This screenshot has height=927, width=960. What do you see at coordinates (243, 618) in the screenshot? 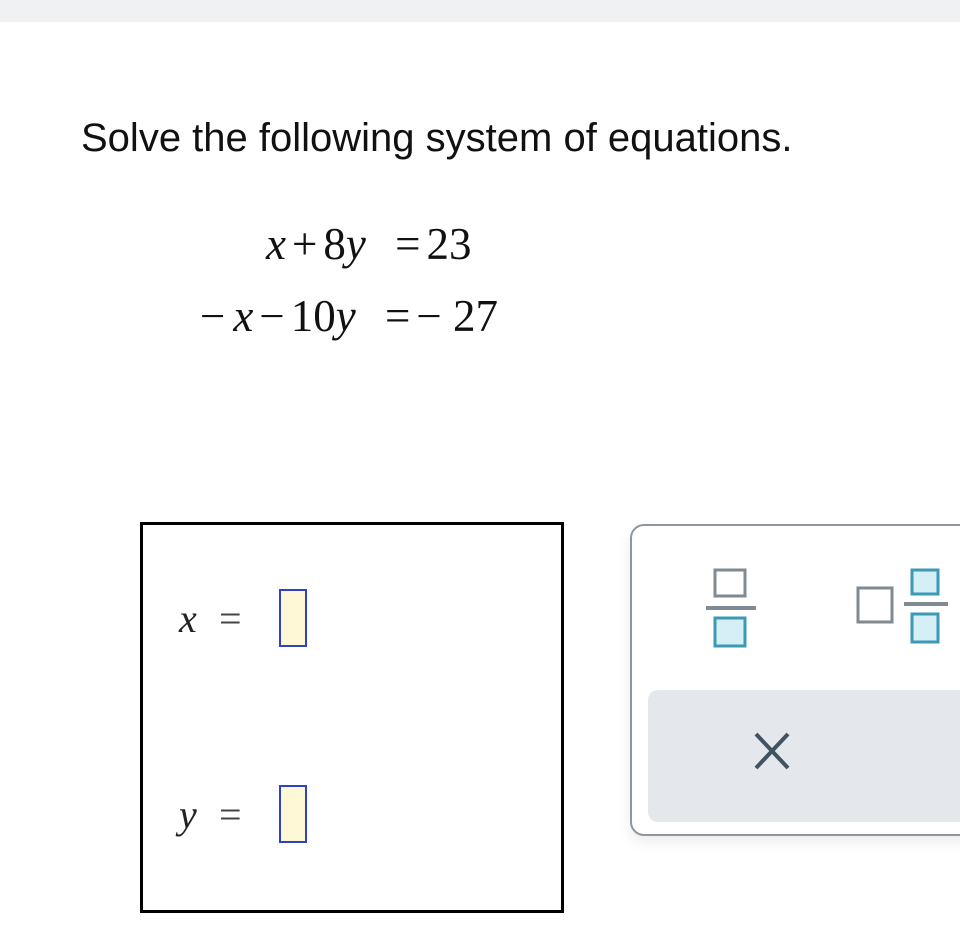
I see `answer-row-x: x =` at bounding box center [243, 618].